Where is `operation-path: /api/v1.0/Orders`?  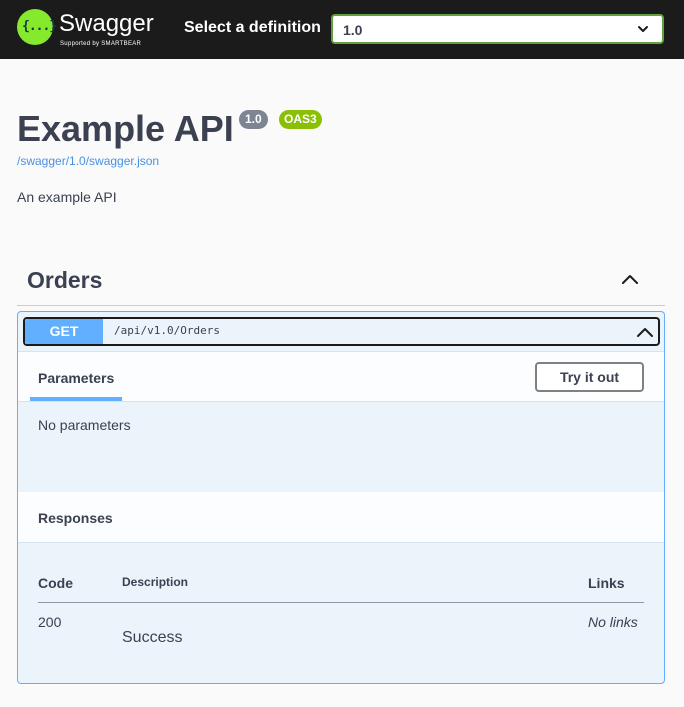
operation-path: /api/v1.0/Orders is located at coordinates (167, 330).